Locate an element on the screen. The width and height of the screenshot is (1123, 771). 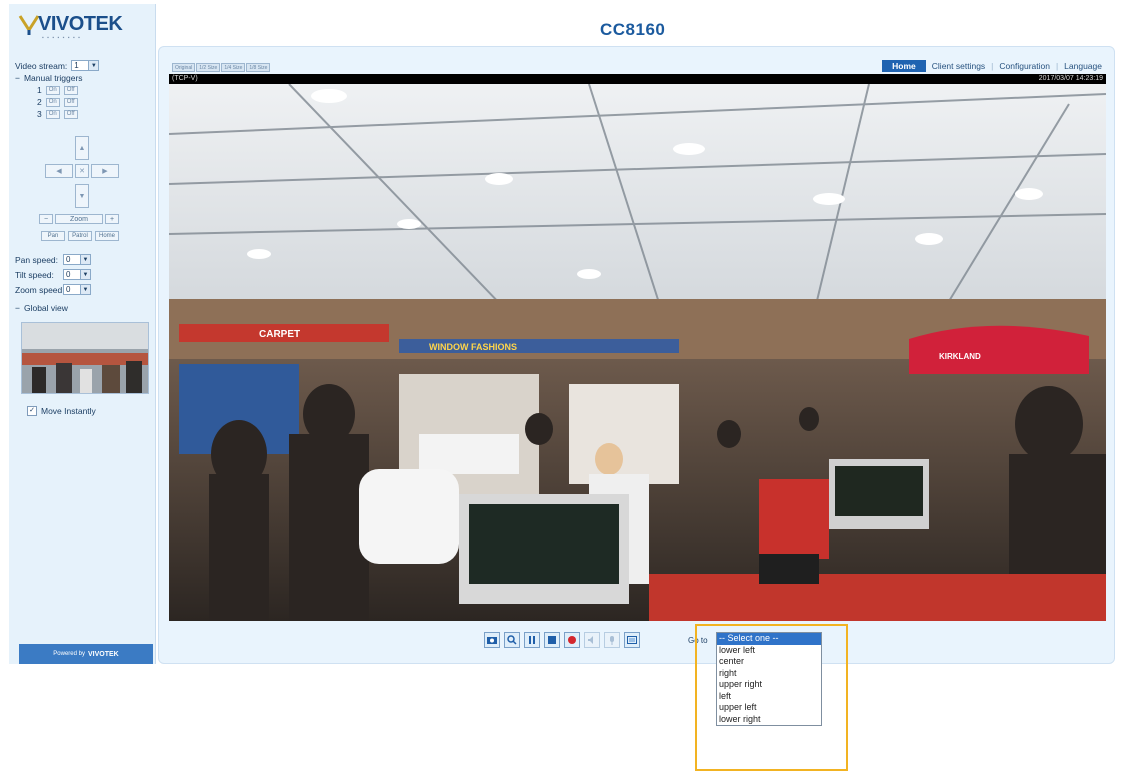
logo-text: VIVOTEK is located at coordinates (80, 24).